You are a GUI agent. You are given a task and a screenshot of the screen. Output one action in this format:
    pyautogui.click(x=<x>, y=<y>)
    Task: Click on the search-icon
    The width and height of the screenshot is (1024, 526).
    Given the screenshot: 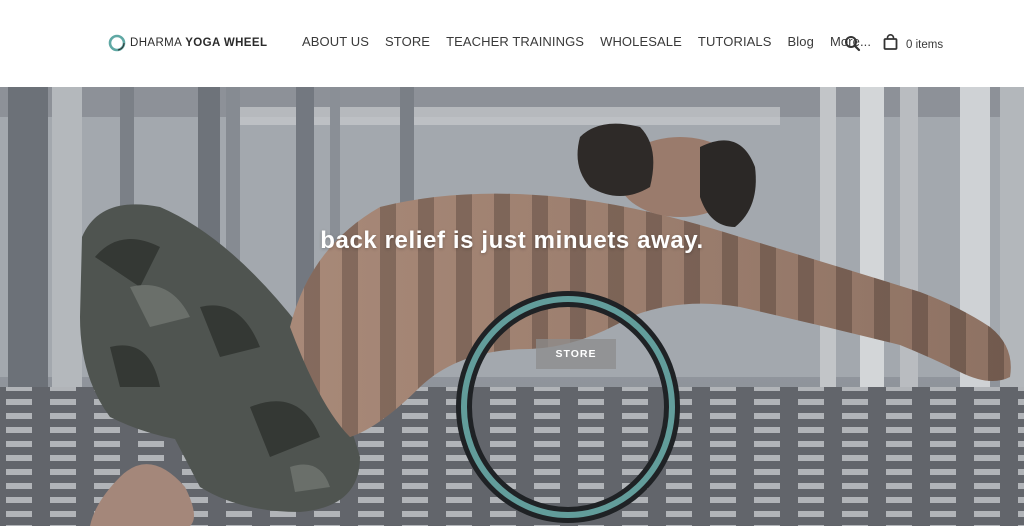 What is the action you would take?
    pyautogui.click(x=852, y=43)
    